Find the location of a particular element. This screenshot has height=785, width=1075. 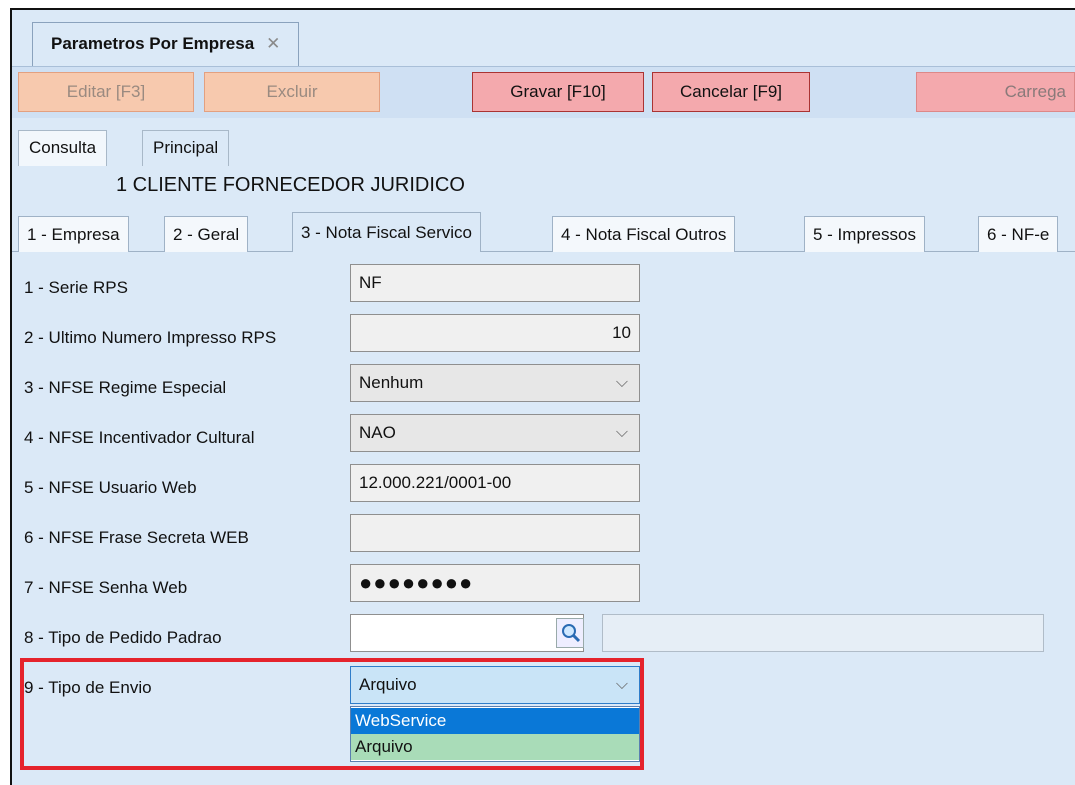

dropdown-option-arquivo: Arquivo is located at coordinates (495, 747).